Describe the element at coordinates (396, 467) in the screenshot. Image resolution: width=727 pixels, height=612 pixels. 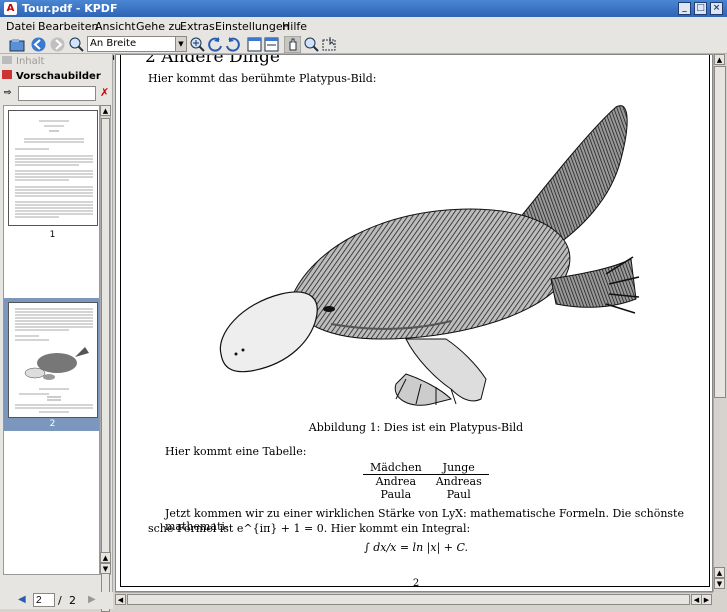
I see `table-header: Mädchen` at that location.